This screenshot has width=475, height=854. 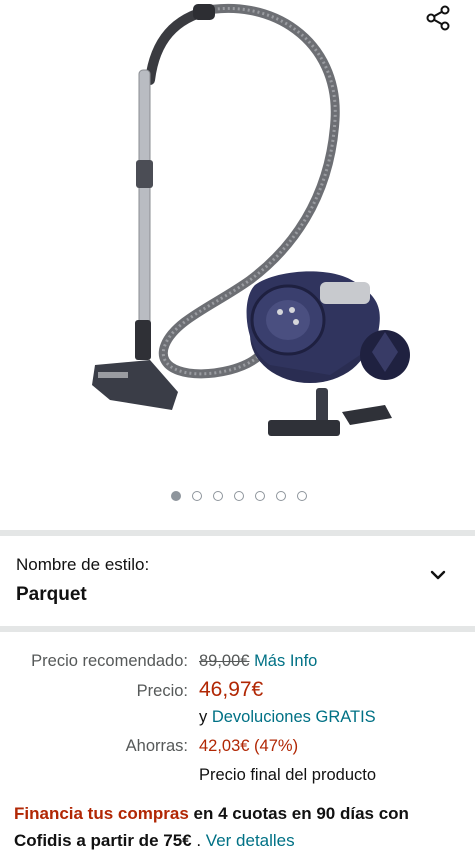 I want to click on savings-value: 42,03€ (47%), so click(x=249, y=746).